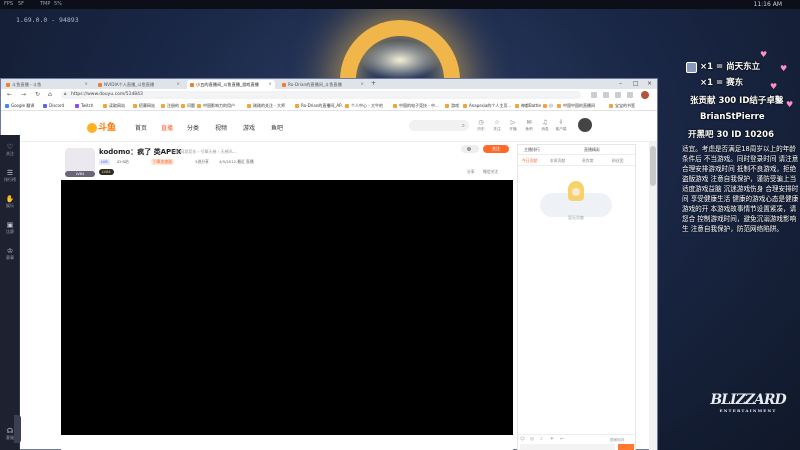 The image size is (800, 450). I want to click on bookmark: Discord, so click(53, 106).